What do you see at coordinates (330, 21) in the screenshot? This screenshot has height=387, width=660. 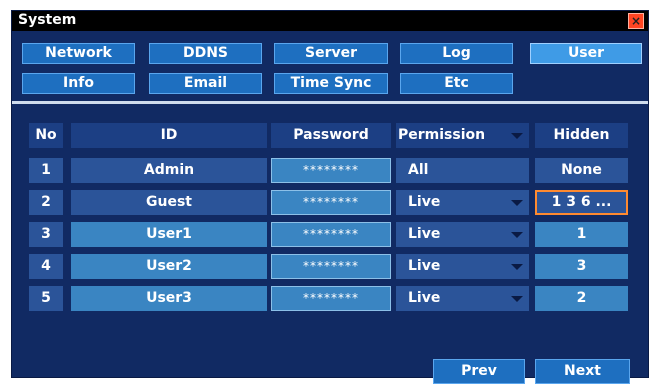 I see `title-bar: System ×` at bounding box center [330, 21].